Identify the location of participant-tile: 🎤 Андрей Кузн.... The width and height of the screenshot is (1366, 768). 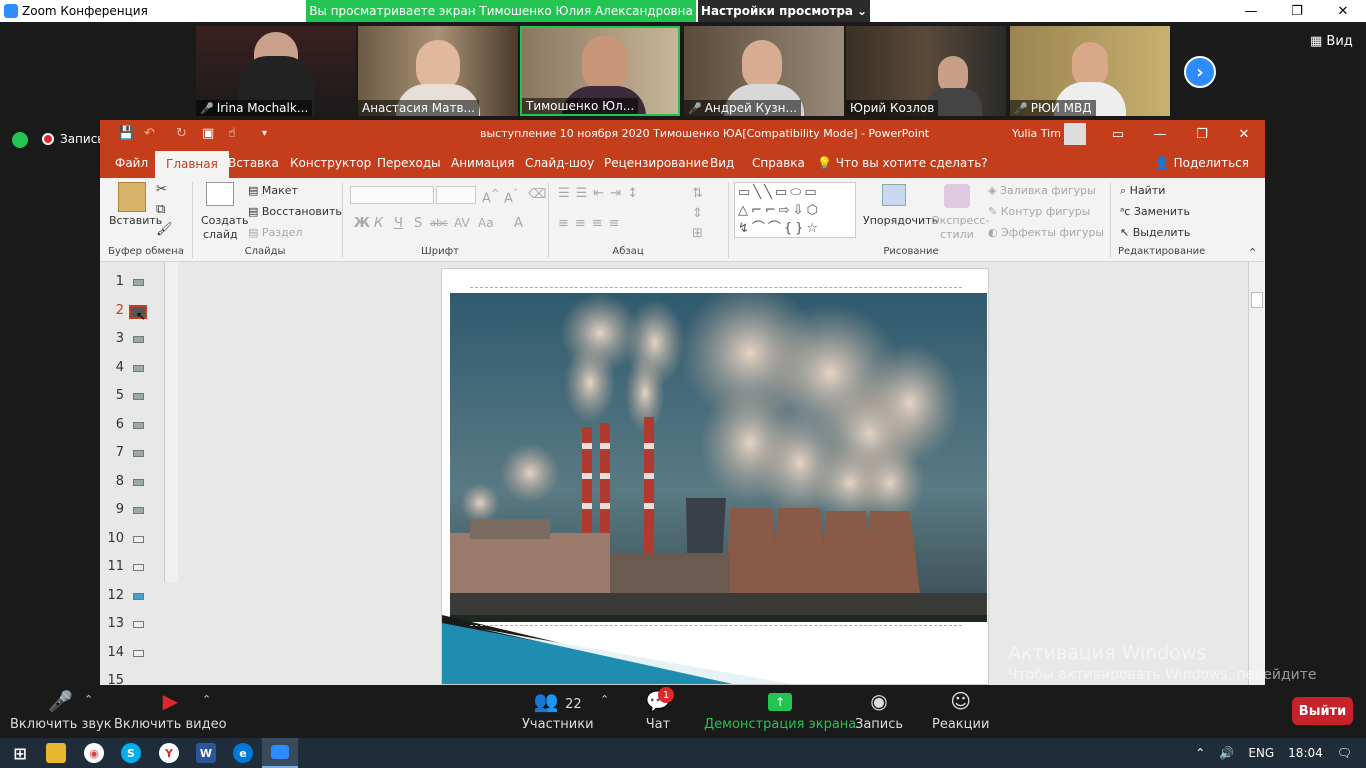
(764, 71).